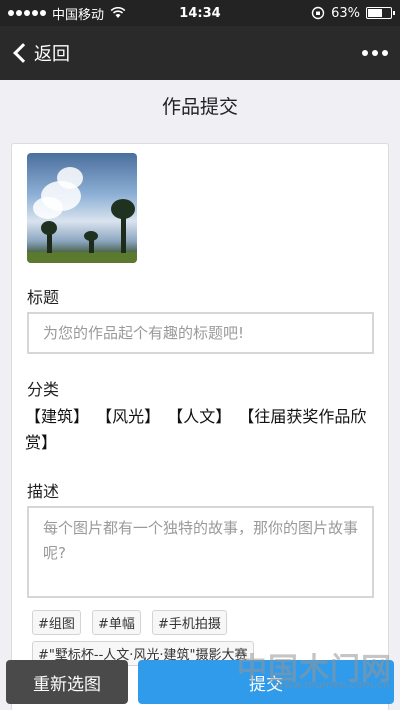  I want to click on tag-chip: #手机拍摄, so click(189, 622).